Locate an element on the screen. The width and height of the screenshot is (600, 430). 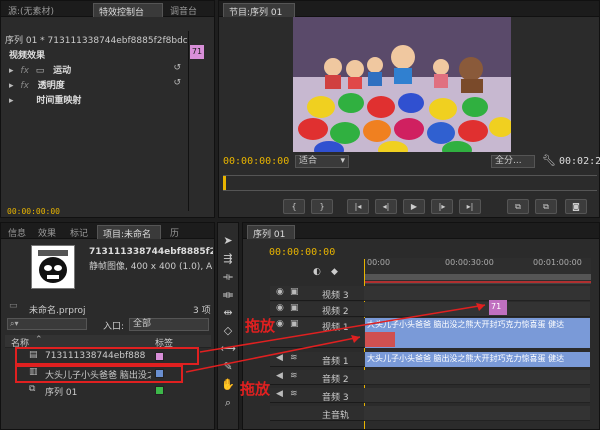
annotation-drag-1: 拖放 is located at coordinates (260, 326).